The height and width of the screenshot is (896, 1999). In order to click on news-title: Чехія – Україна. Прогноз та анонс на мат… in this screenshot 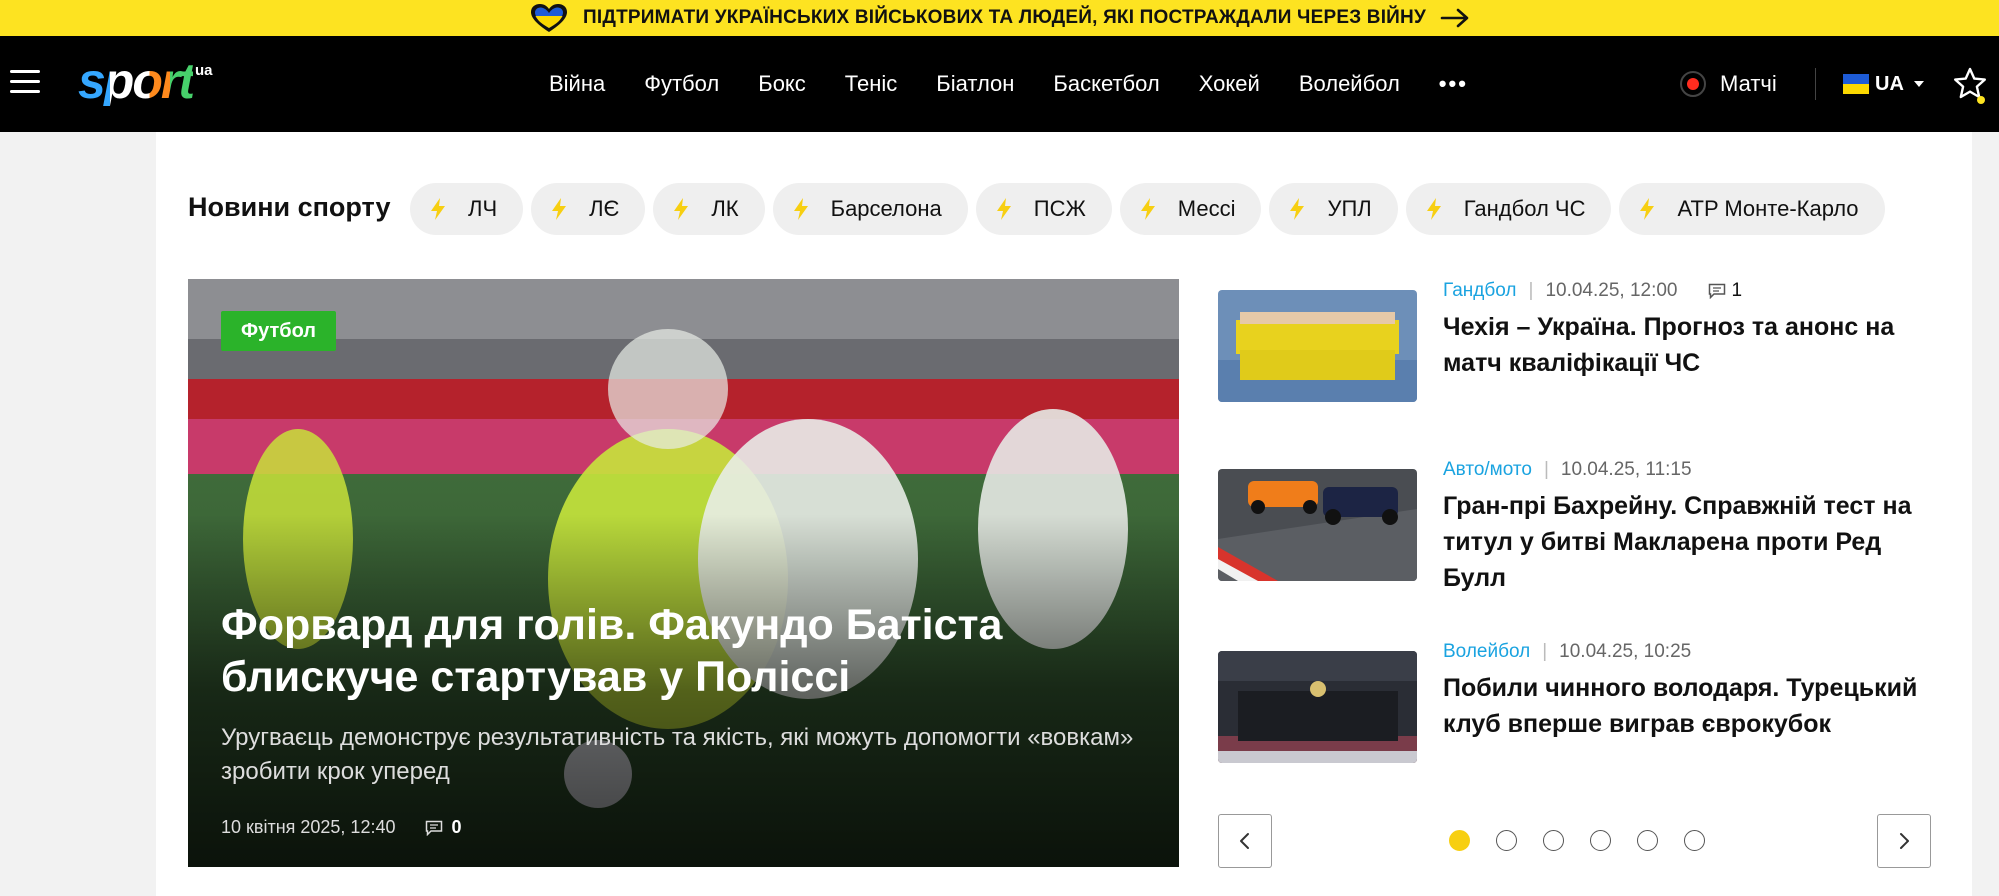, I will do `click(1693, 345)`.